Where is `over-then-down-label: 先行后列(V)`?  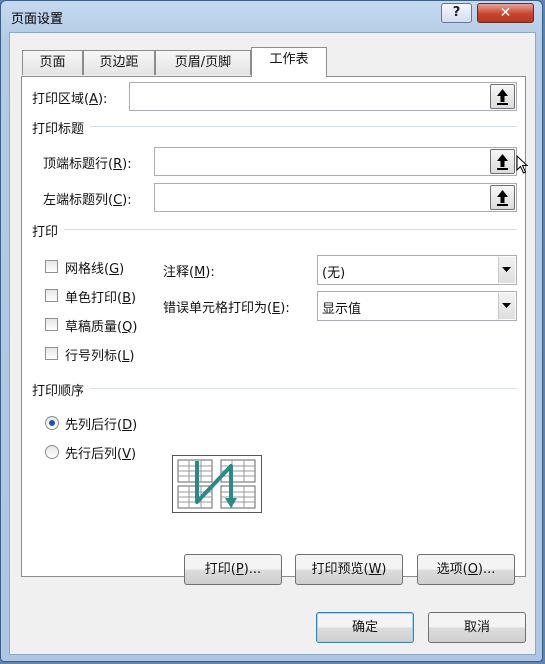
over-then-down-label: 先行后列(V) is located at coordinates (100, 452).